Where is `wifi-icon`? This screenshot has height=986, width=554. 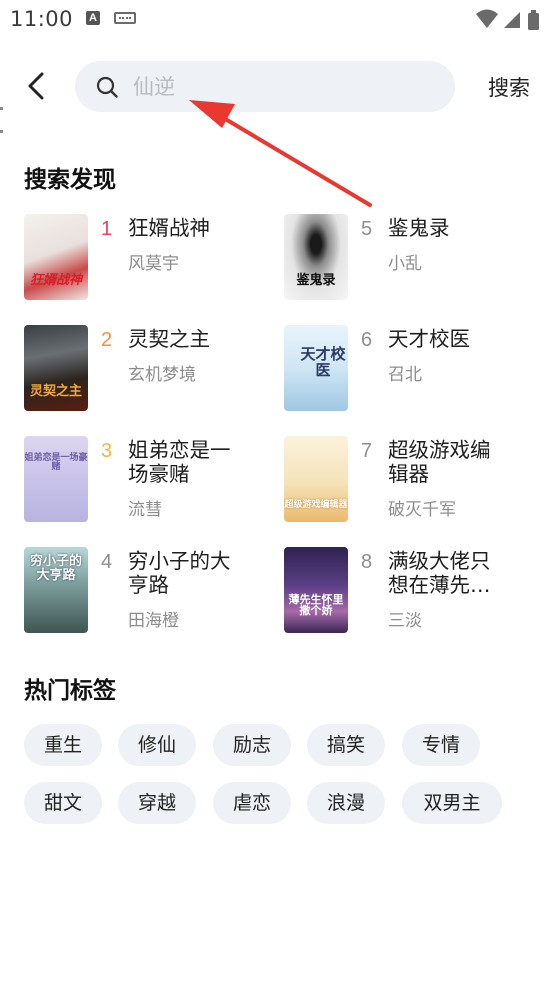
wifi-icon is located at coordinates (487, 18).